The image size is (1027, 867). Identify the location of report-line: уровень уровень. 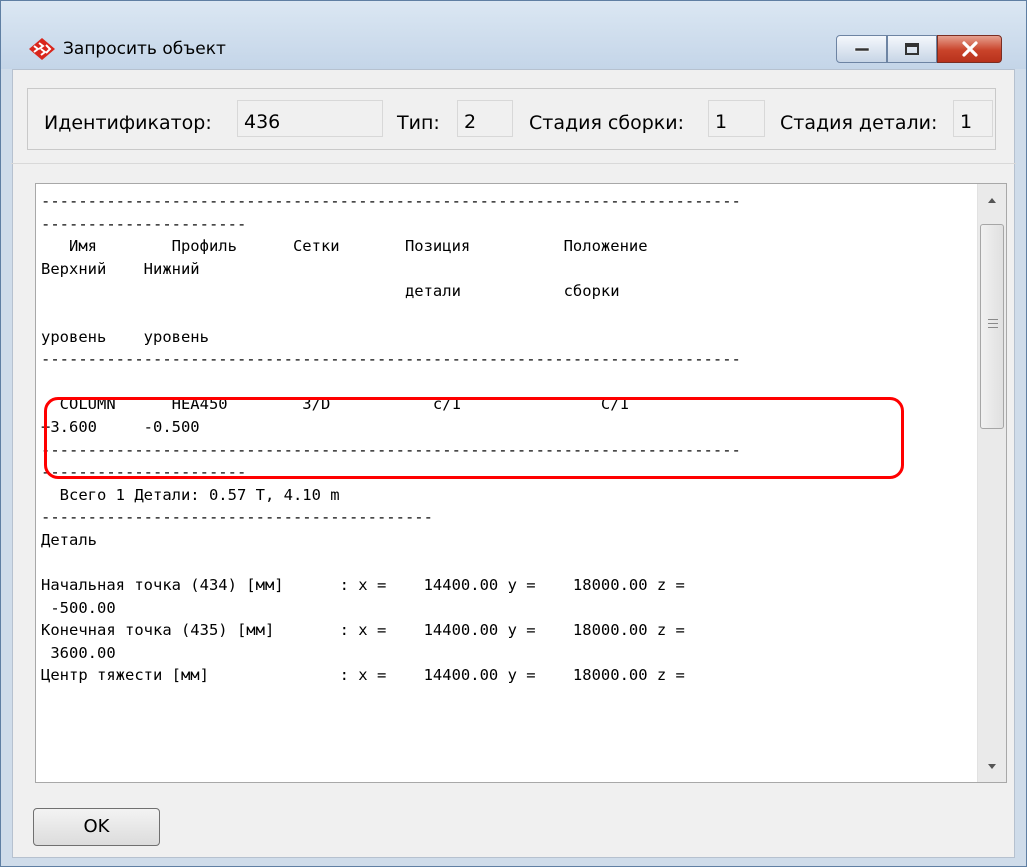
(125, 336).